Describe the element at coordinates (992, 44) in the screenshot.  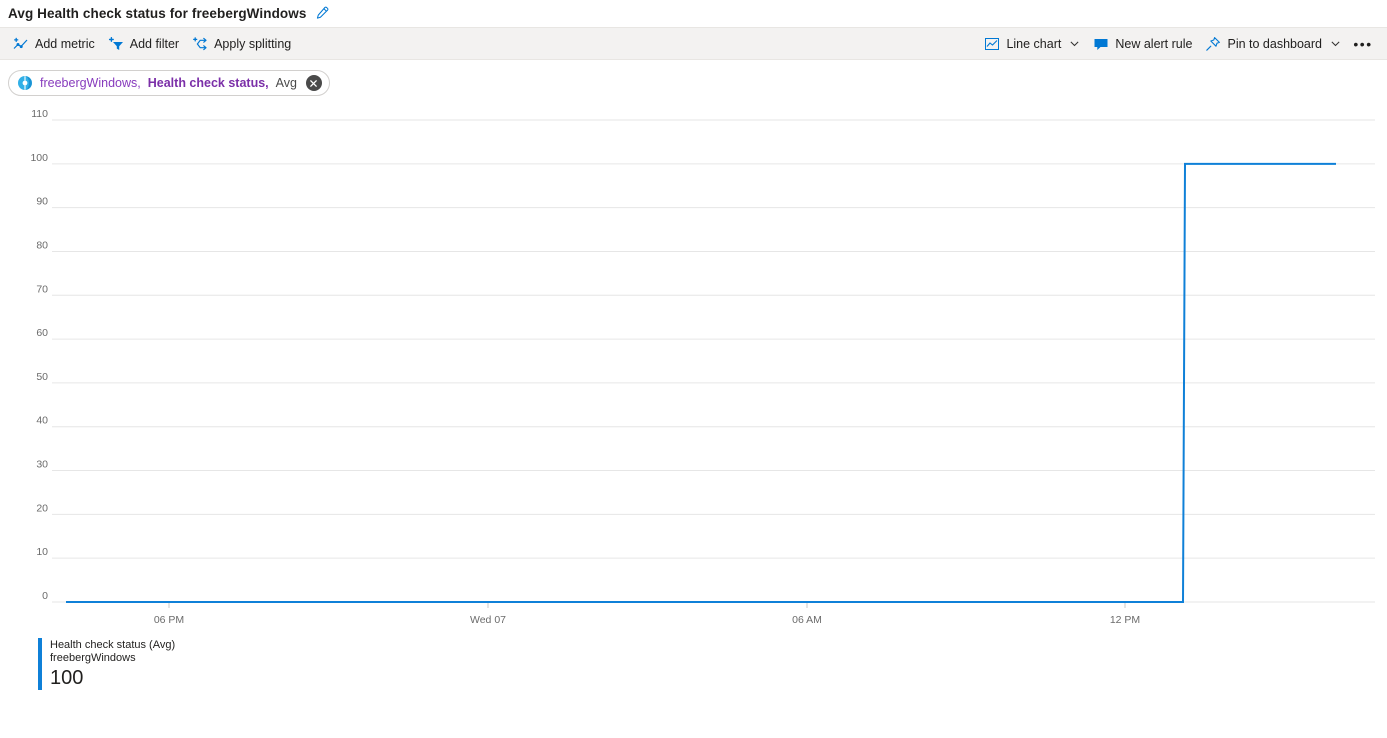
I see `line-chart-icon` at that location.